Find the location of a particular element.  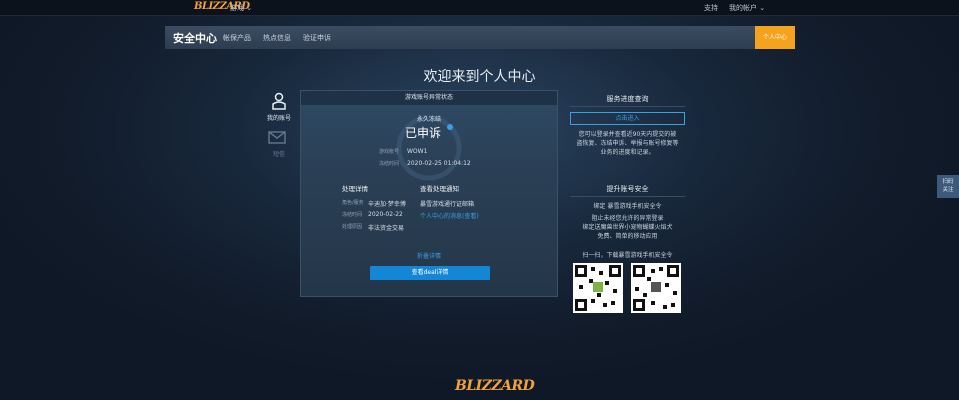

detail-key-role: 角色/服务 is located at coordinates (353, 203).